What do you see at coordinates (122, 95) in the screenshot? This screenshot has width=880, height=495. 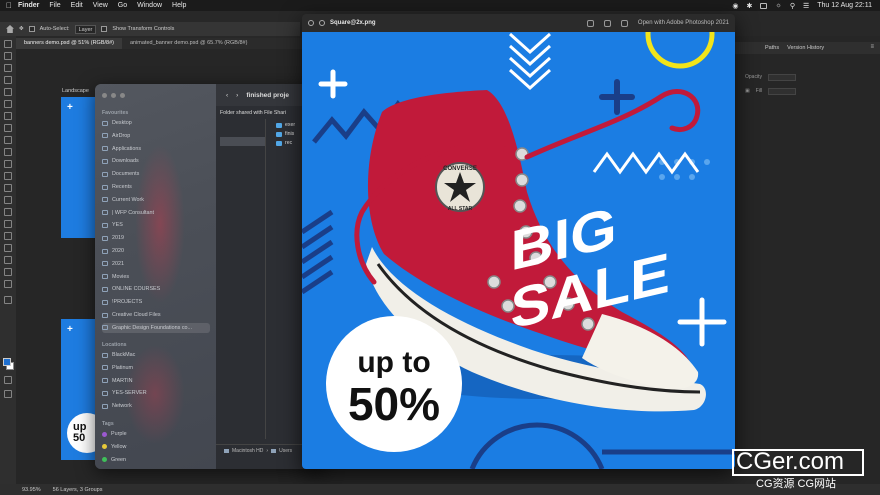 I see `zoom-button` at bounding box center [122, 95].